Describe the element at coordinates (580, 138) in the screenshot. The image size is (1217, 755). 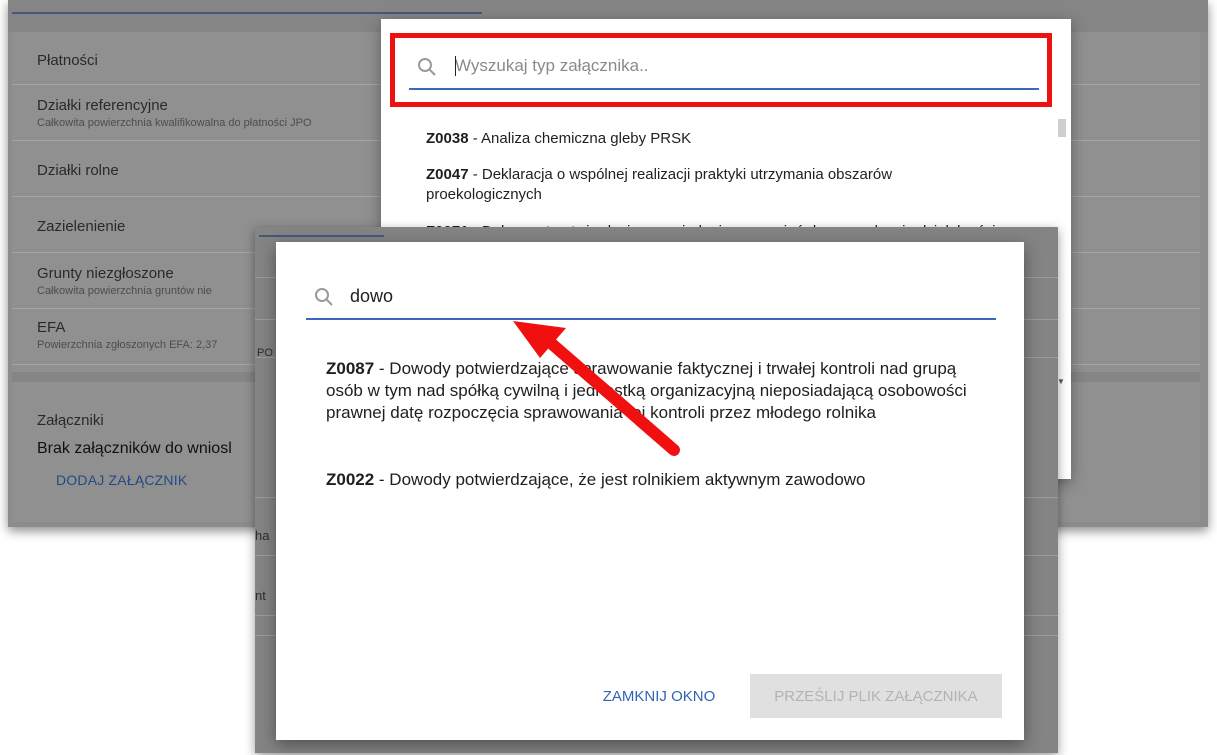
I see `attachment-description: - Analiza chemiczna gleby PRSK` at that location.